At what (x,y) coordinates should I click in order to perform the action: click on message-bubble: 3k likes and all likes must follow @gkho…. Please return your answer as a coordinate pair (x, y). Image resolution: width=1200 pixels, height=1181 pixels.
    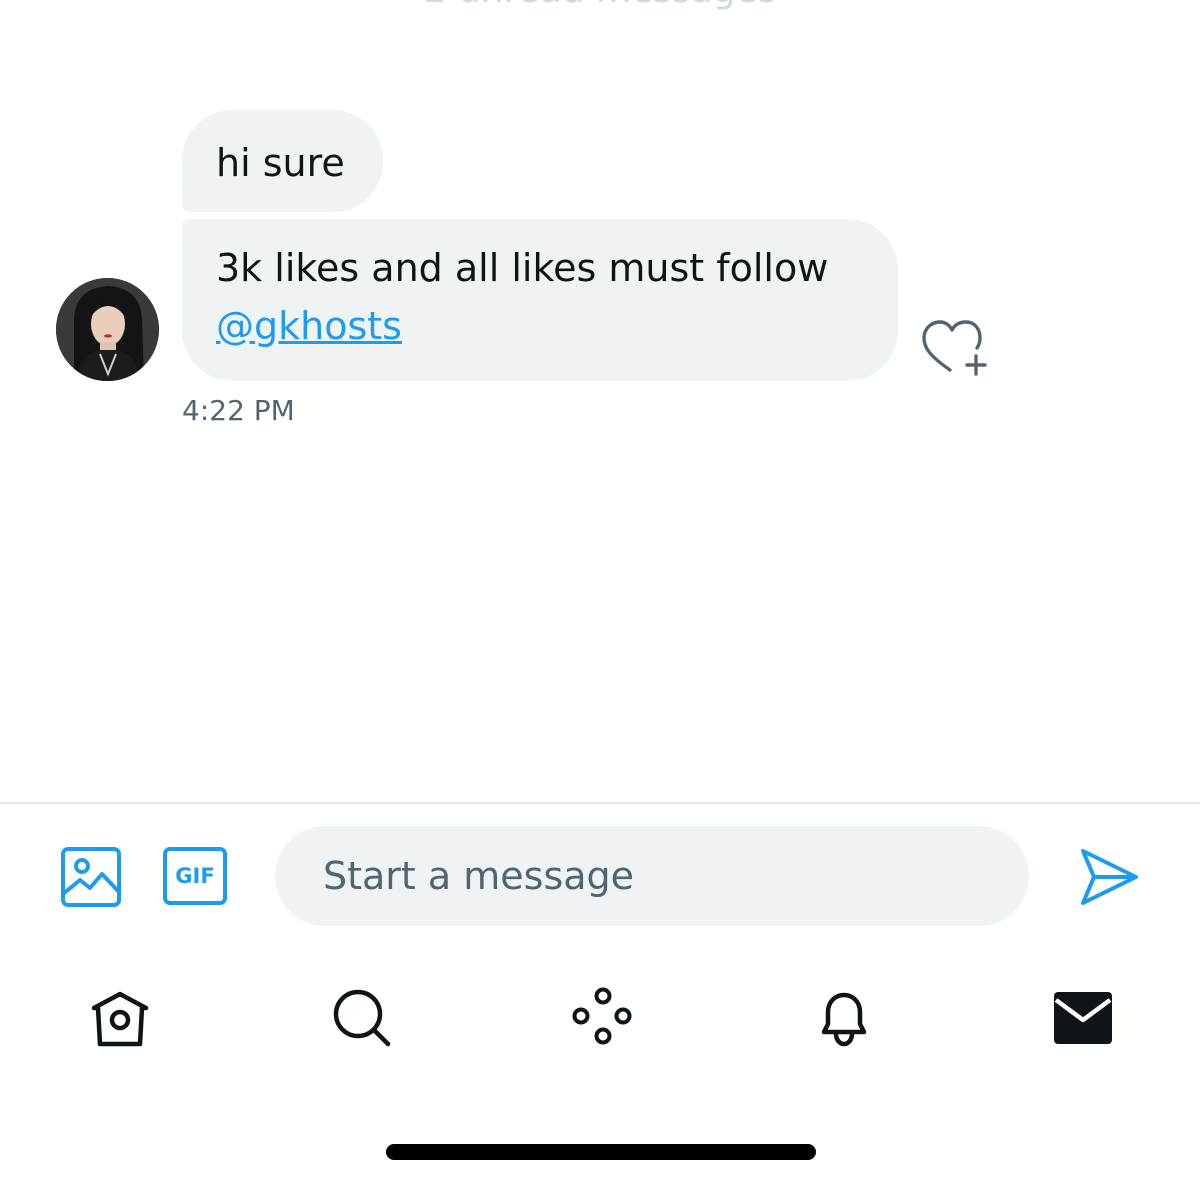
    Looking at the image, I should click on (540, 300).